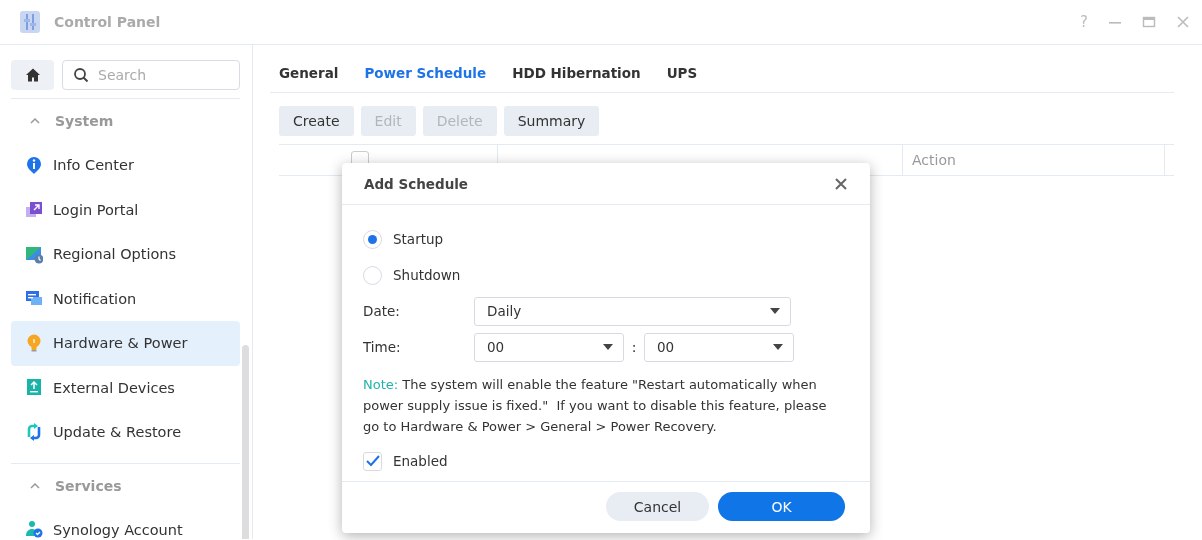 The image size is (1202, 540). Describe the element at coordinates (841, 183) in the screenshot. I see `close-icon` at that location.